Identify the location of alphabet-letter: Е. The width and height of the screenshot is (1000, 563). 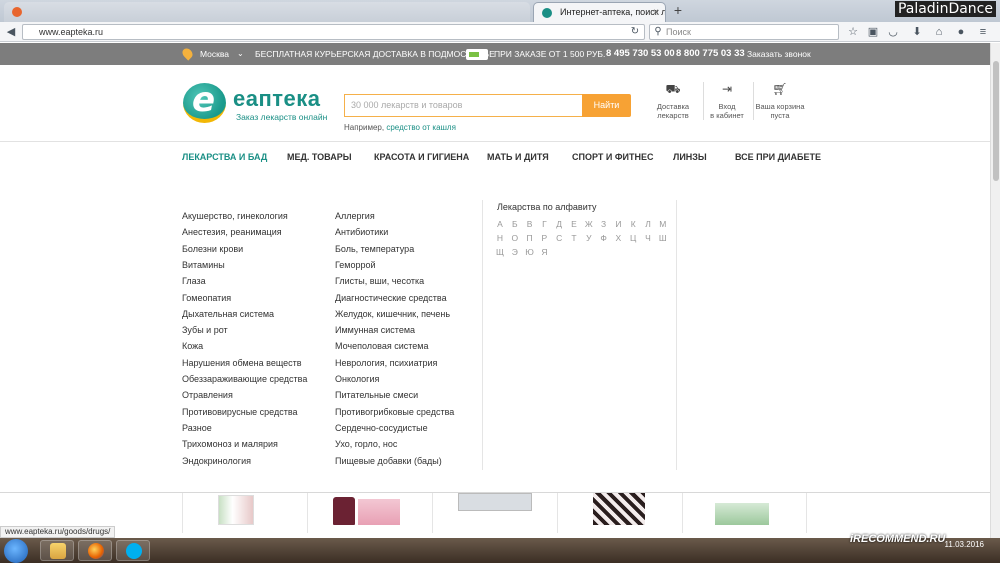
(574, 224).